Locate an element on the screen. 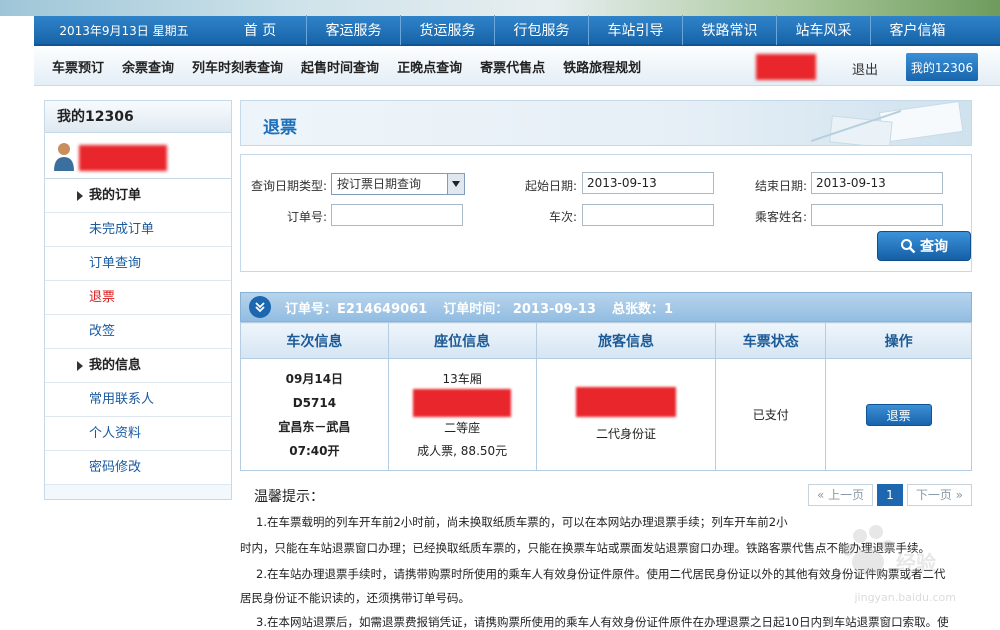  nav-freight: 货运服务 is located at coordinates (447, 30).